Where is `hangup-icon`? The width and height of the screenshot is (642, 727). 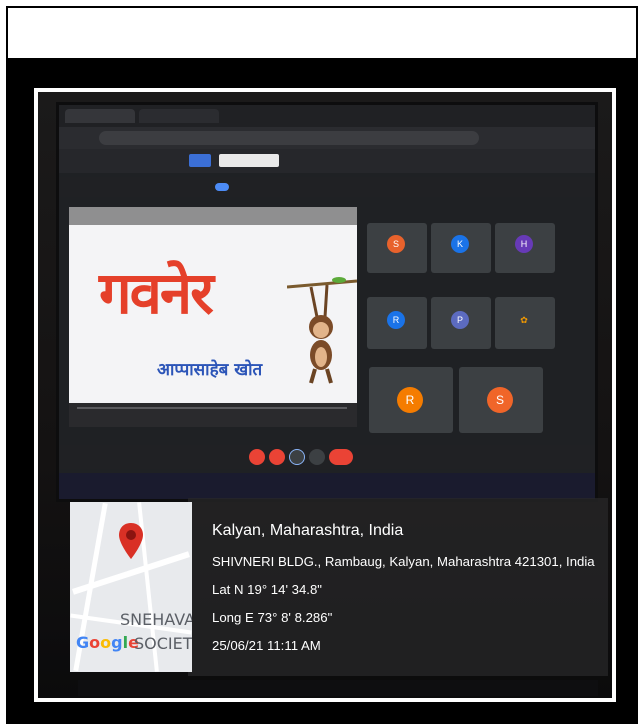
hangup-icon is located at coordinates (341, 457).